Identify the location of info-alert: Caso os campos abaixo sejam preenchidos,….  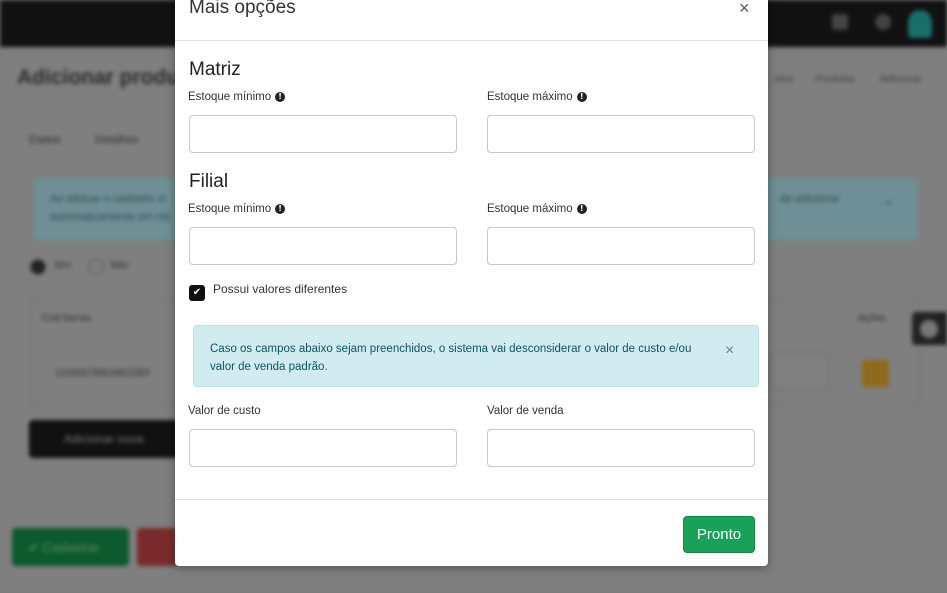
(476, 356).